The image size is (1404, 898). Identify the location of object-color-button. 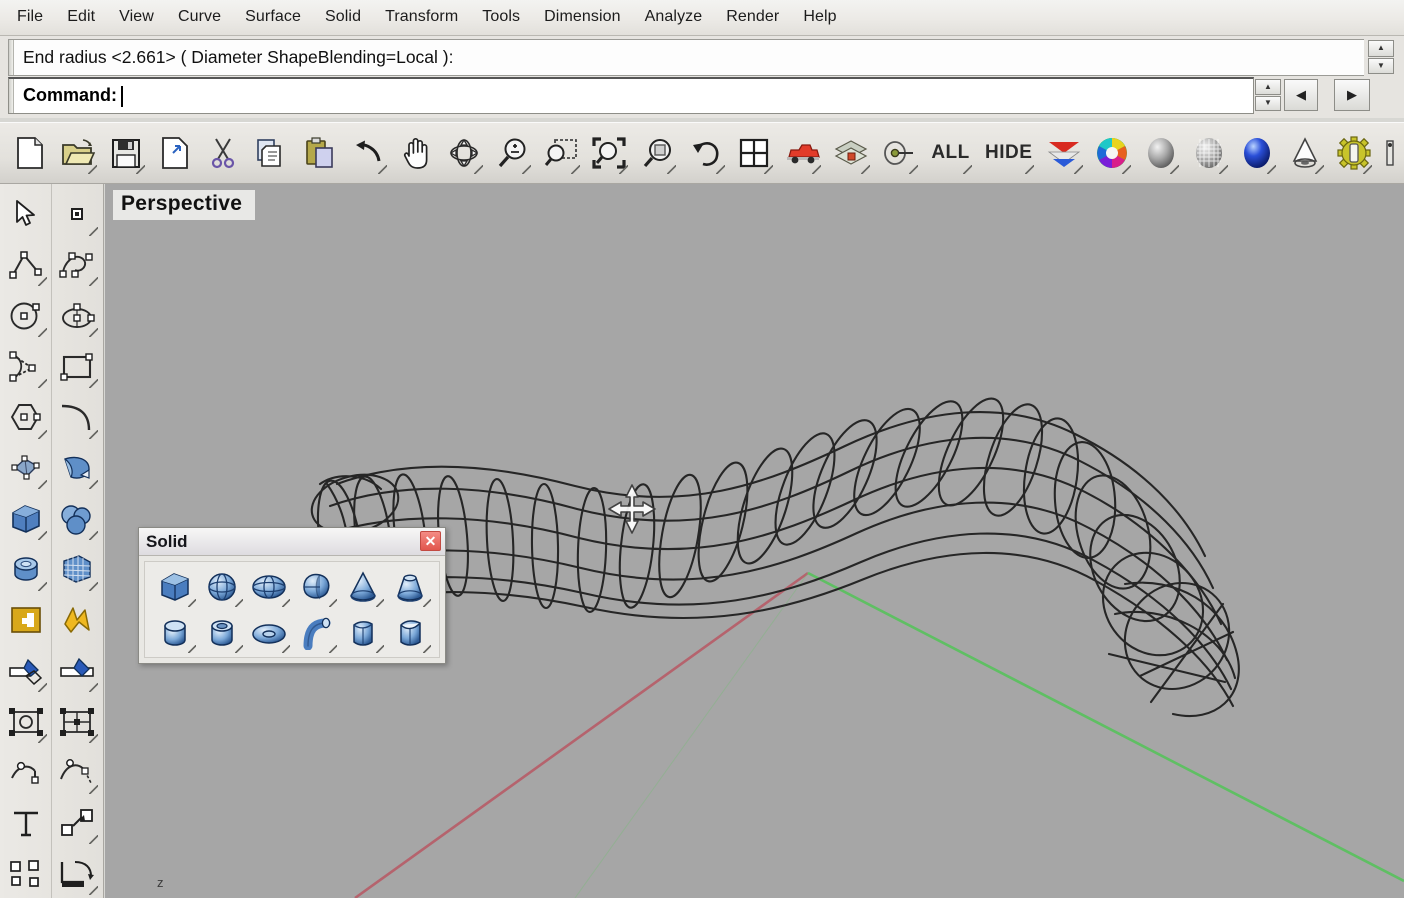
(1112, 153).